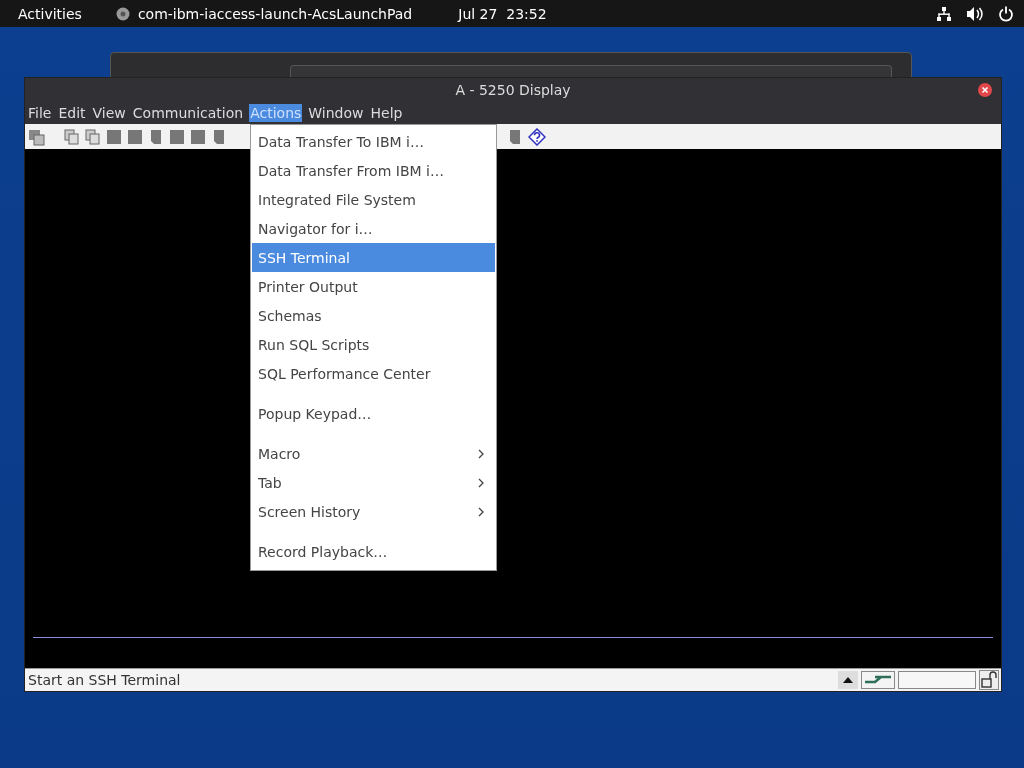  I want to click on menu-item: Printer Output, so click(373, 286).